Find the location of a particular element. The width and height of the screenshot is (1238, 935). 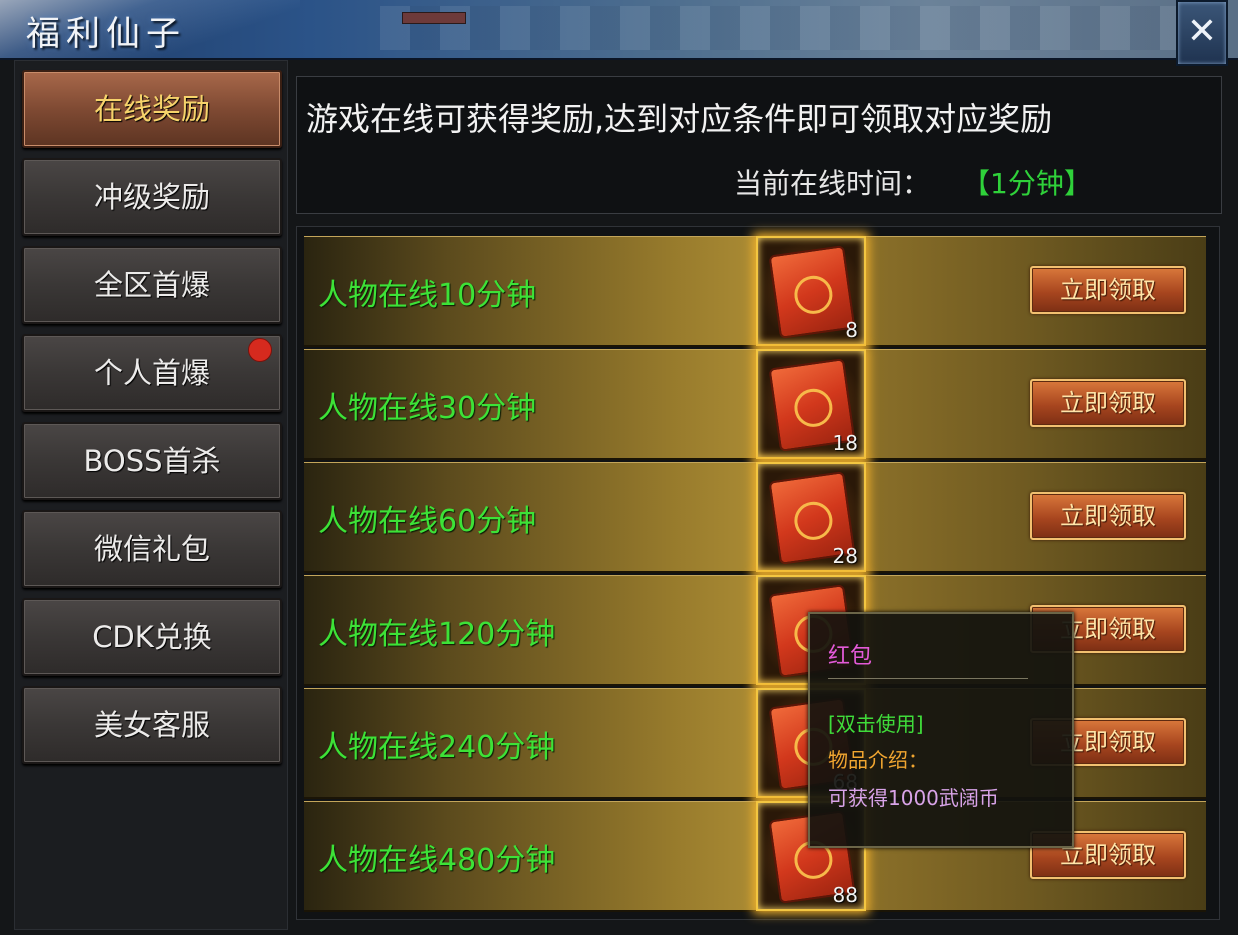

reward-row-label: 人物在线120分钟 is located at coordinates (437, 634).